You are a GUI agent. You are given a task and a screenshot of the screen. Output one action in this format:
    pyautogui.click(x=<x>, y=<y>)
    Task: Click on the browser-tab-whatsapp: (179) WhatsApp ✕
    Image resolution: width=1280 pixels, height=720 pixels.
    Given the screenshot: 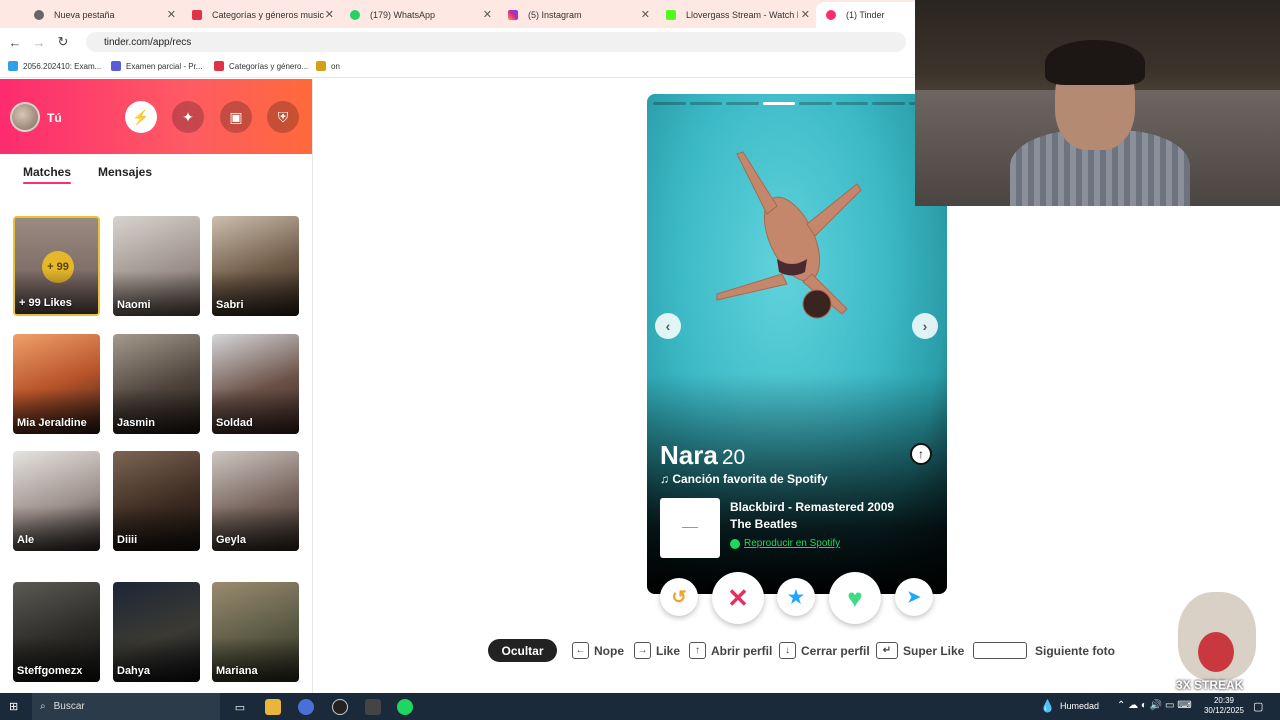 What is the action you would take?
    pyautogui.click(x=419, y=15)
    